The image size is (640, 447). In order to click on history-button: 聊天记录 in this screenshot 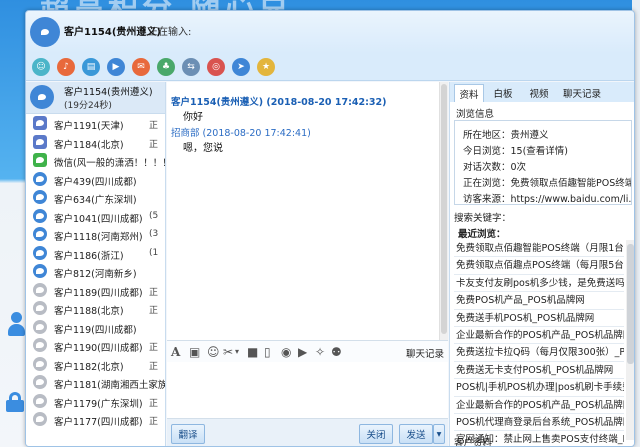, I will do `click(425, 353)`.